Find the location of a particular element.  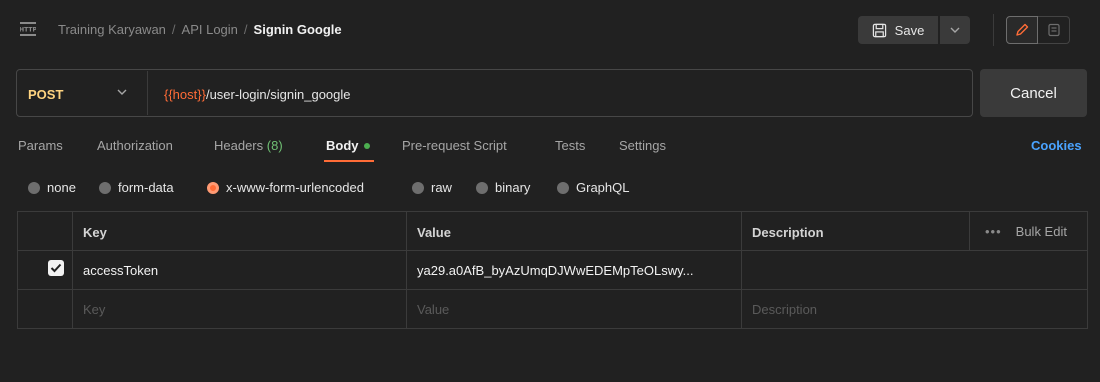

row-key-field: accessToken is located at coordinates (120, 270).